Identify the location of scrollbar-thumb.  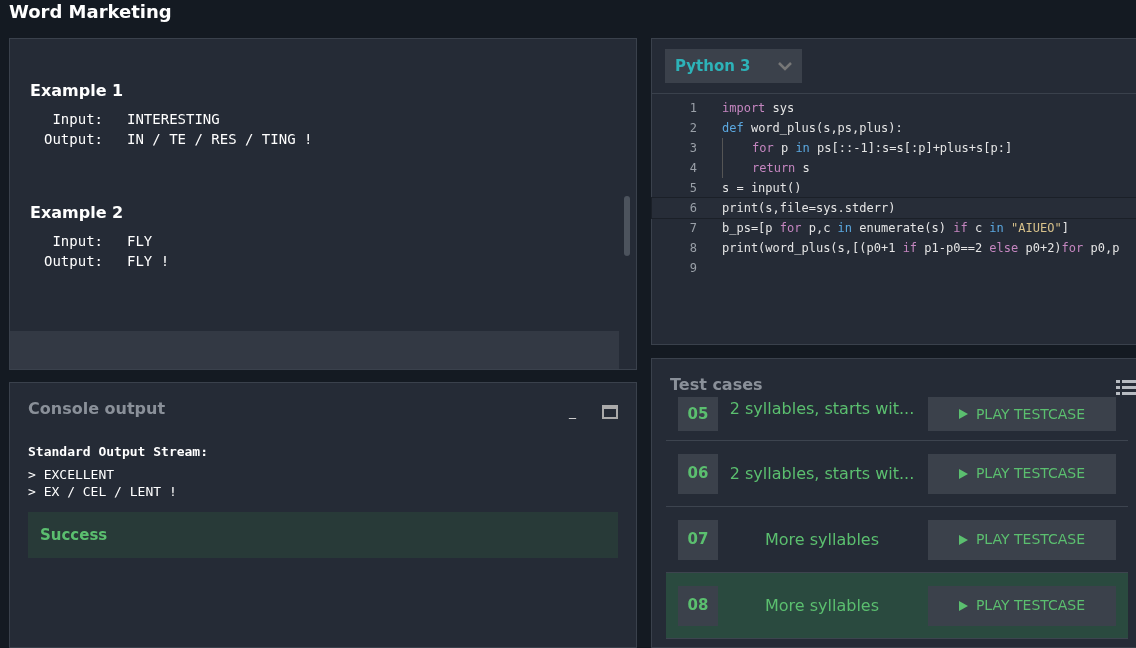
(627, 226).